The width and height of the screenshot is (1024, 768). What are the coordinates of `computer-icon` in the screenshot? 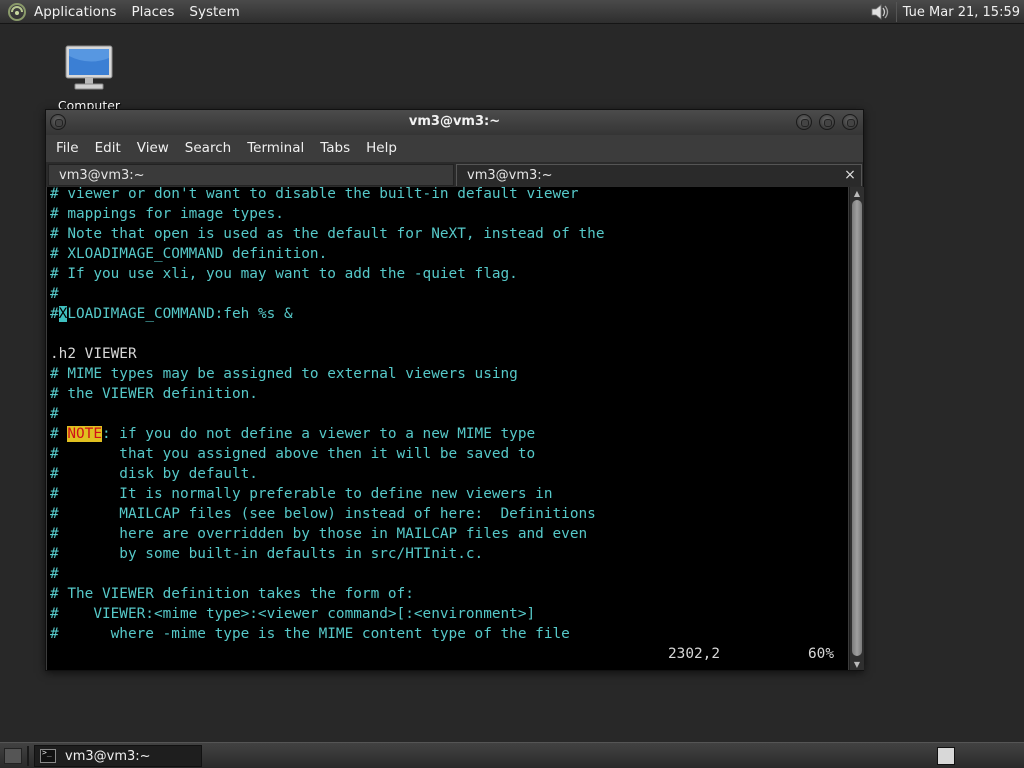 It's located at (89, 70).